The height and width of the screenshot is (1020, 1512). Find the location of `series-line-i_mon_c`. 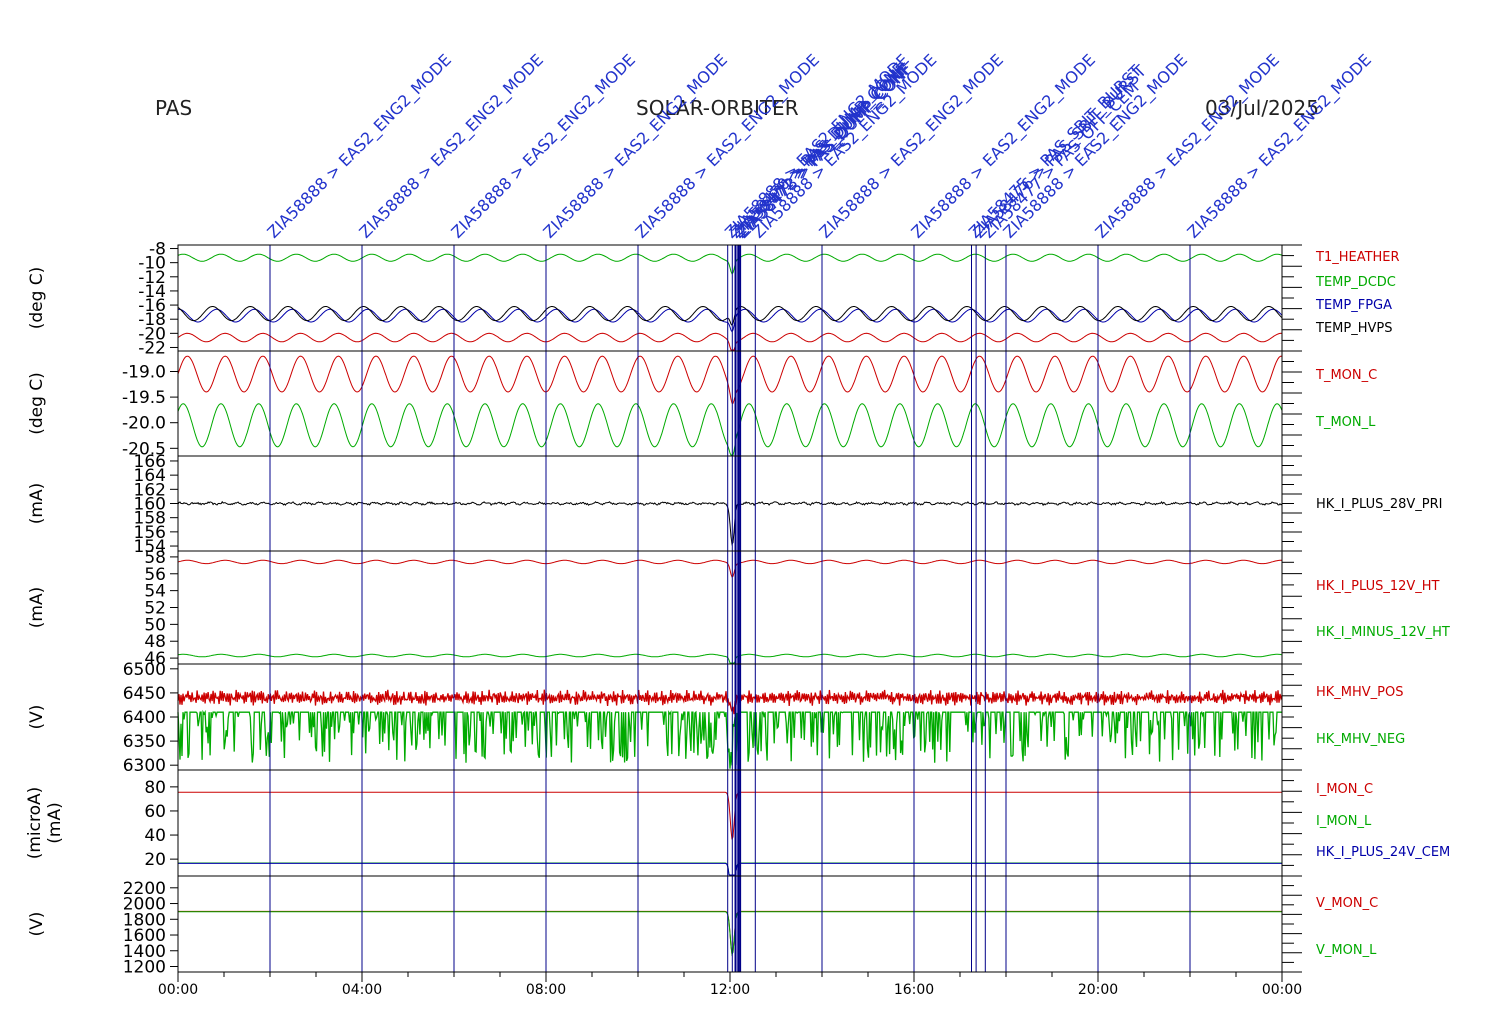

series-line-i_mon_c is located at coordinates (730, 815).